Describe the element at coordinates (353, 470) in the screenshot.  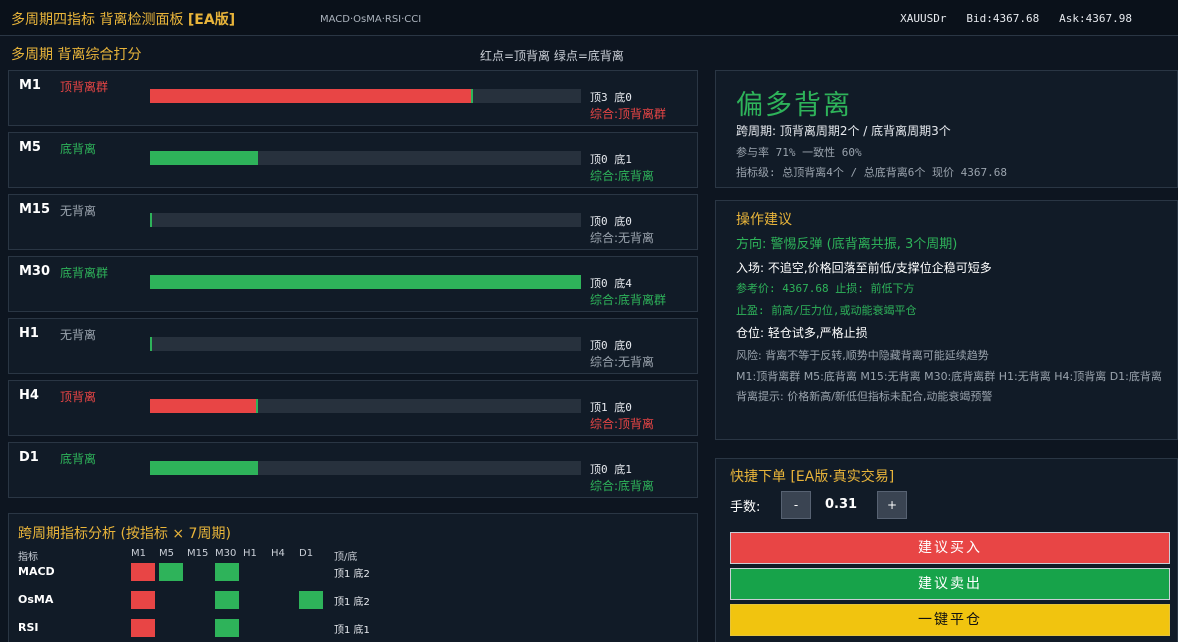
I see `timeframe-row: D1 底背离顶0 底1 综合:底背离` at that location.